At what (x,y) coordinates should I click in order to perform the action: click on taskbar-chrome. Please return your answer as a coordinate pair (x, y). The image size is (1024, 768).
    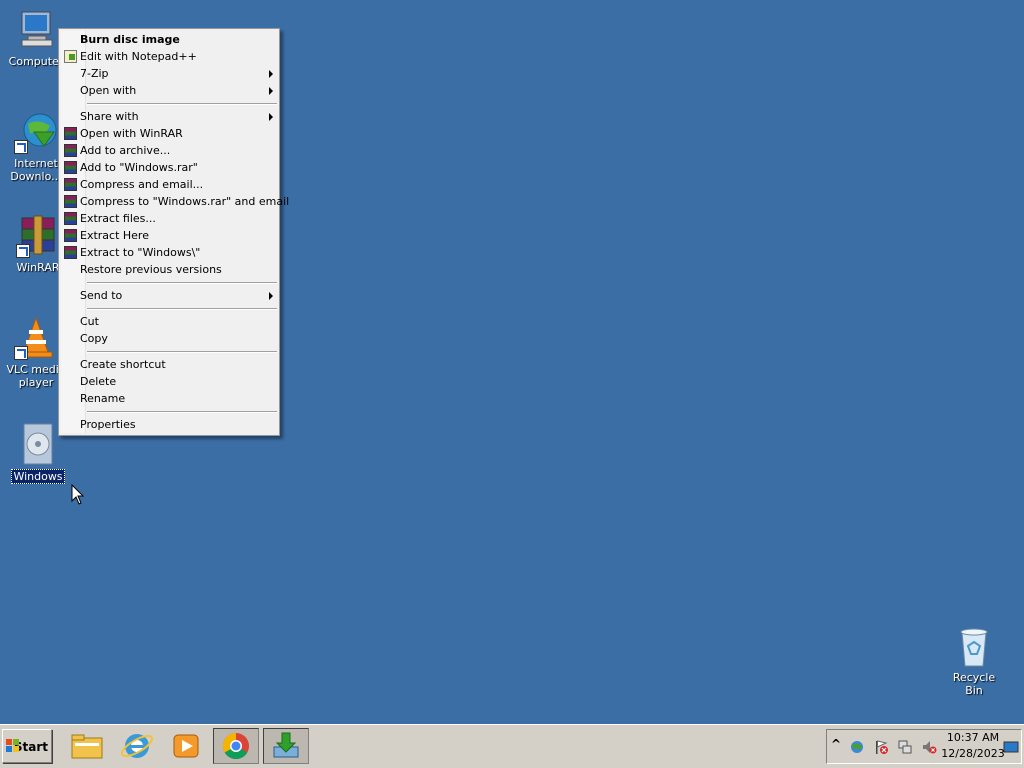
    Looking at the image, I should click on (236, 746).